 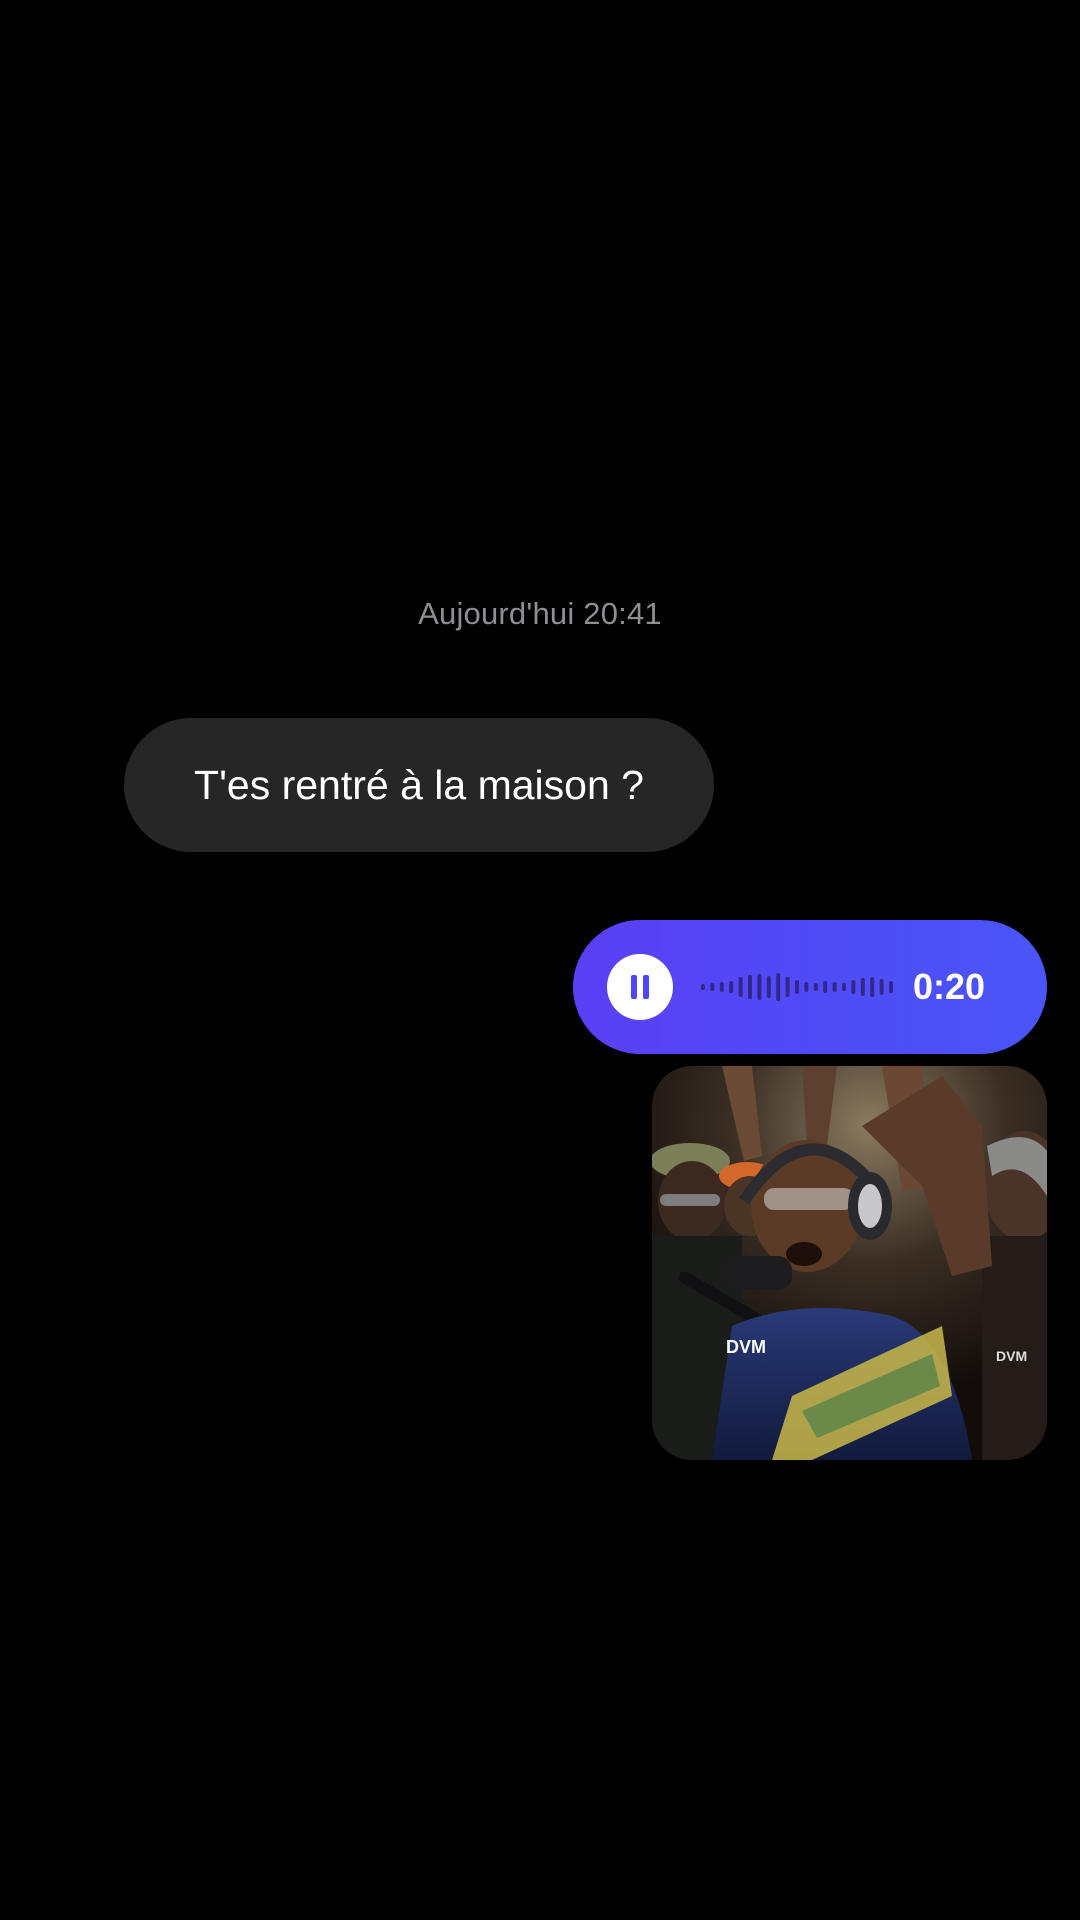 What do you see at coordinates (949, 986) in the screenshot?
I see `voice-duration: 0:20` at bounding box center [949, 986].